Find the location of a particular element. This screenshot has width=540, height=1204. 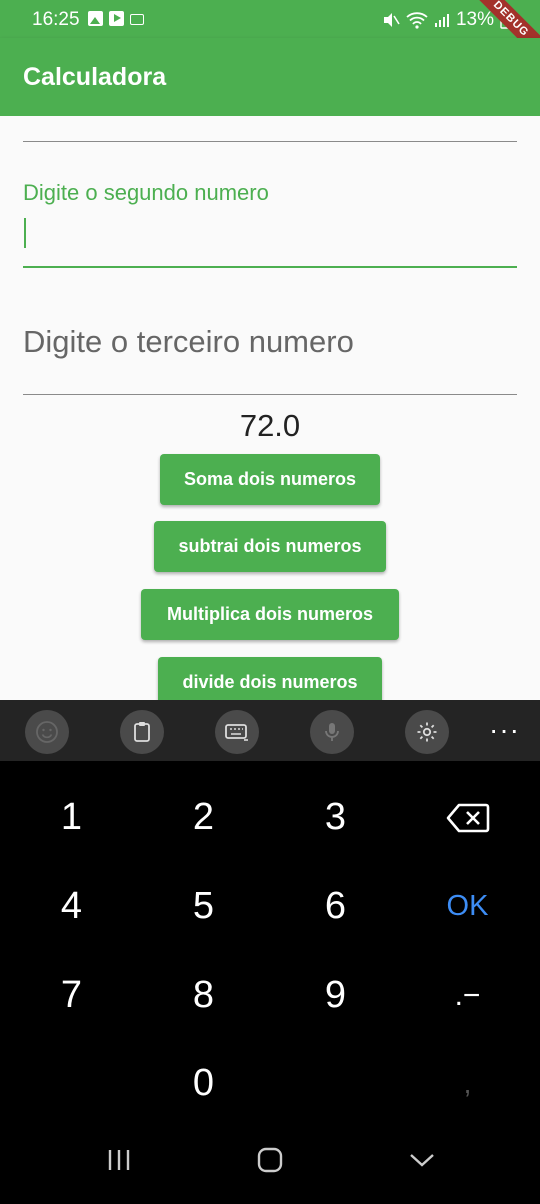

key-6: 6 is located at coordinates (335, 906).